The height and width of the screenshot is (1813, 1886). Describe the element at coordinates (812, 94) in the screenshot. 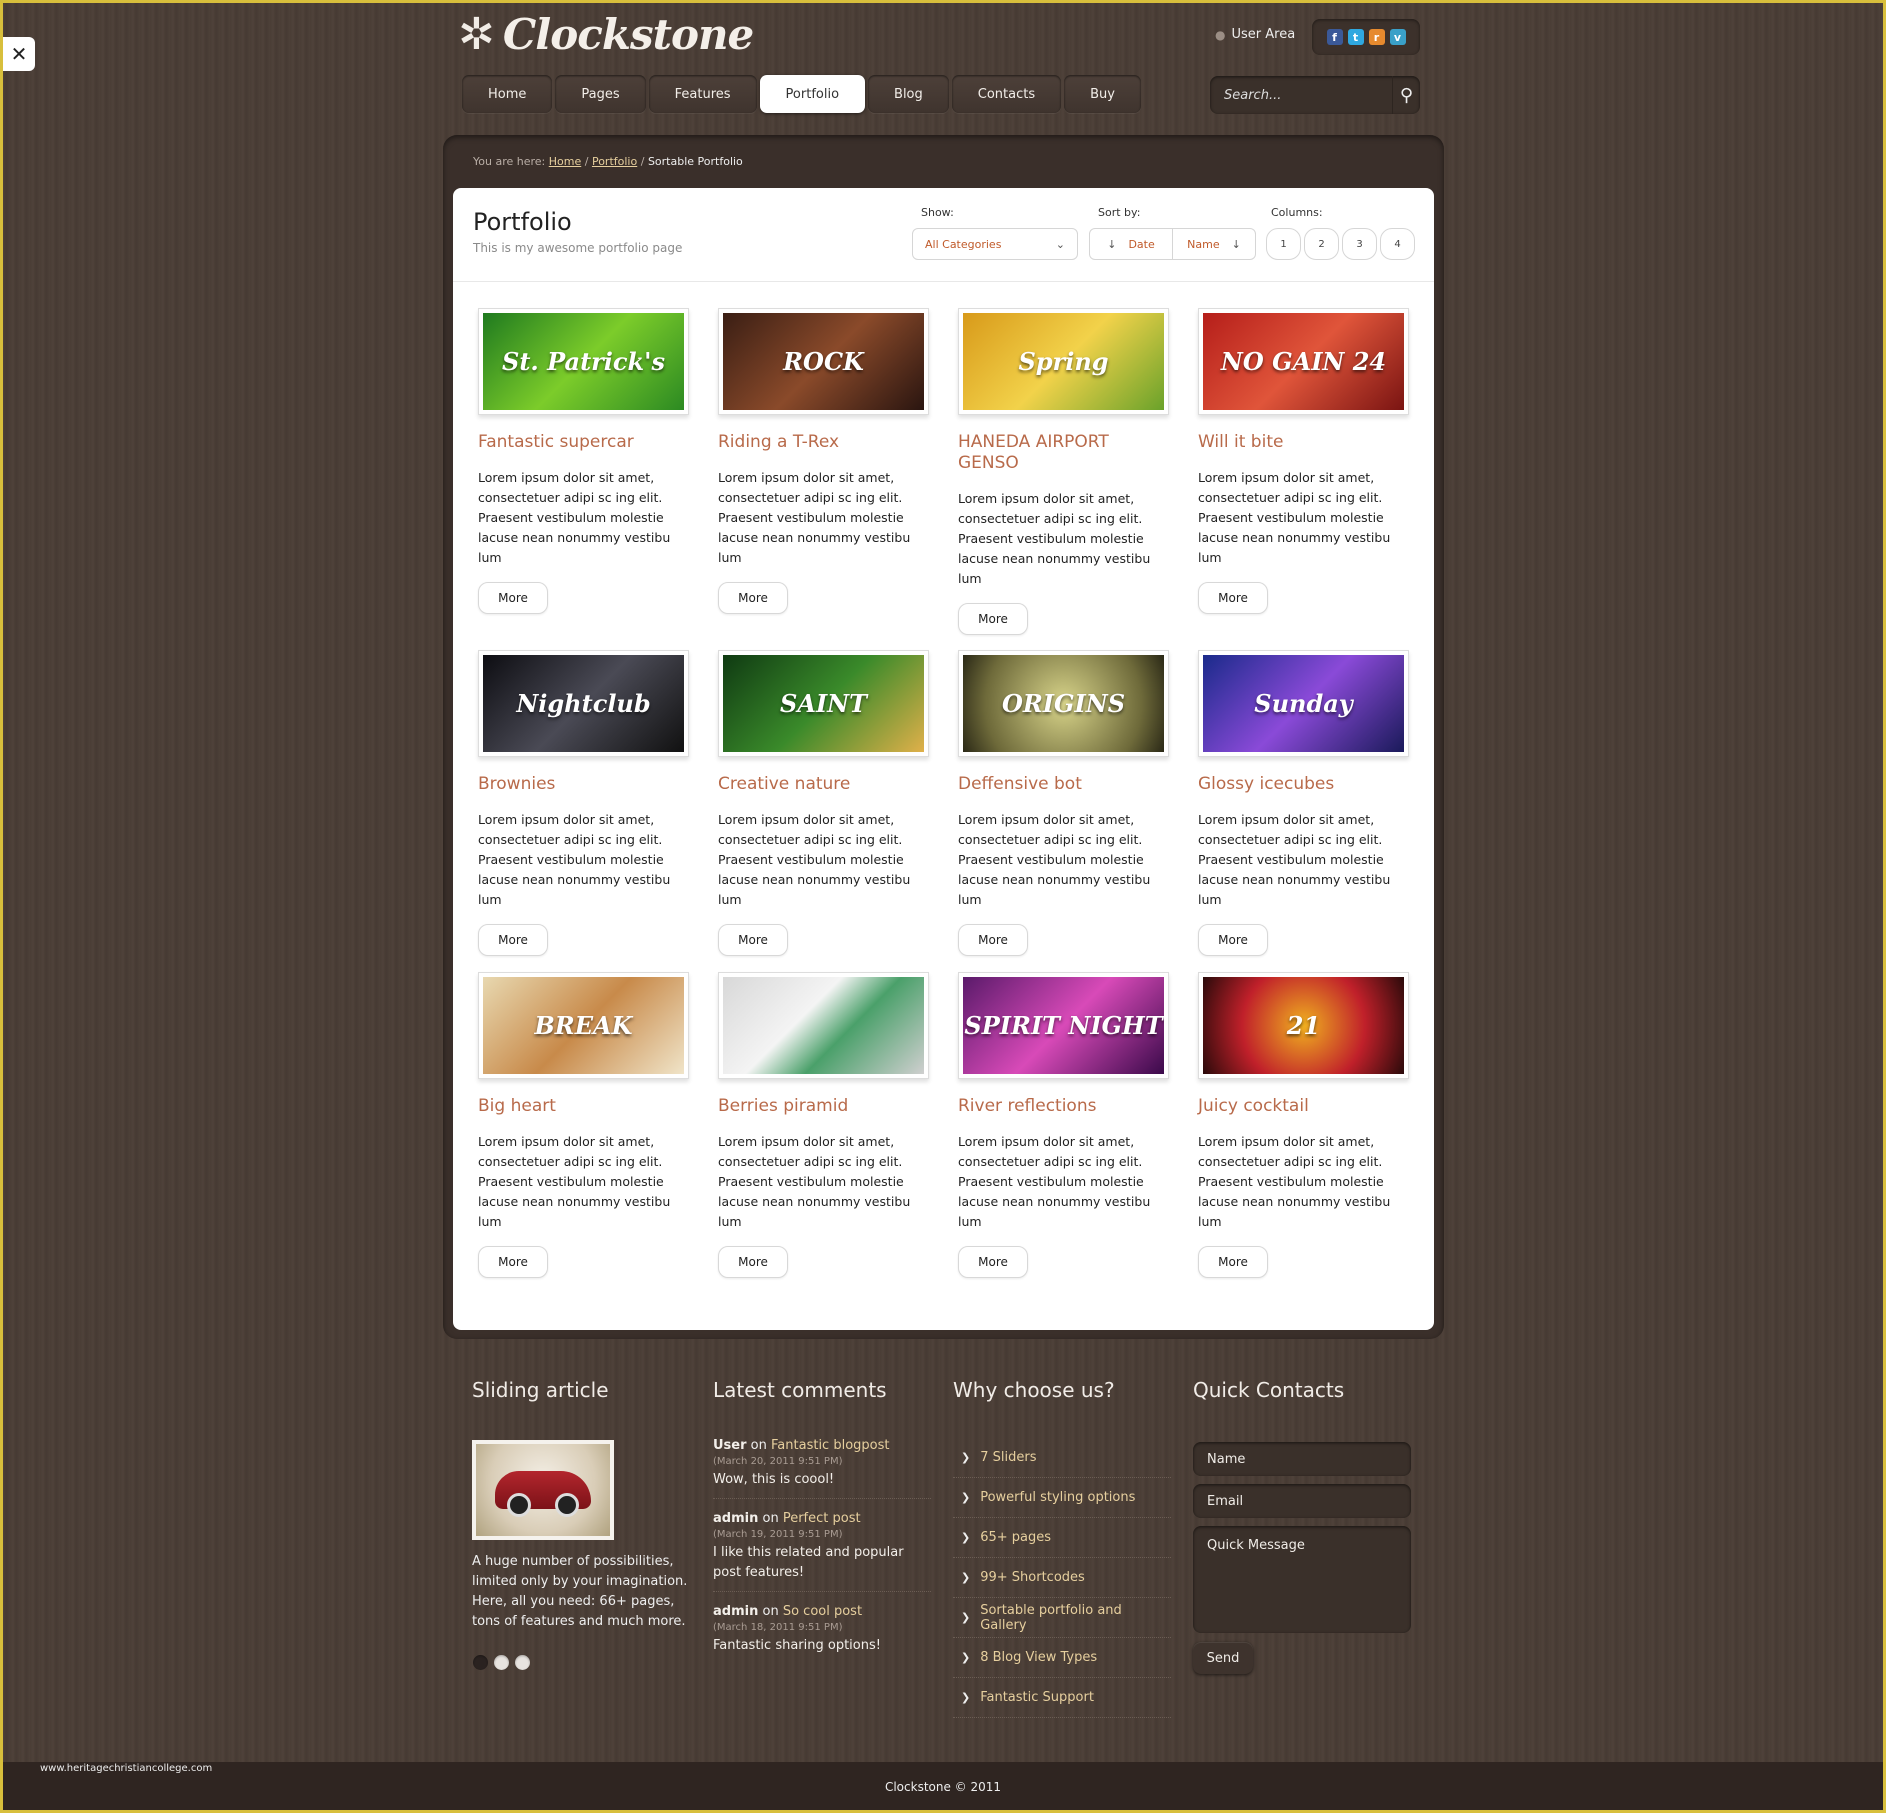

I see `nav-portfolio: Portfolio` at that location.